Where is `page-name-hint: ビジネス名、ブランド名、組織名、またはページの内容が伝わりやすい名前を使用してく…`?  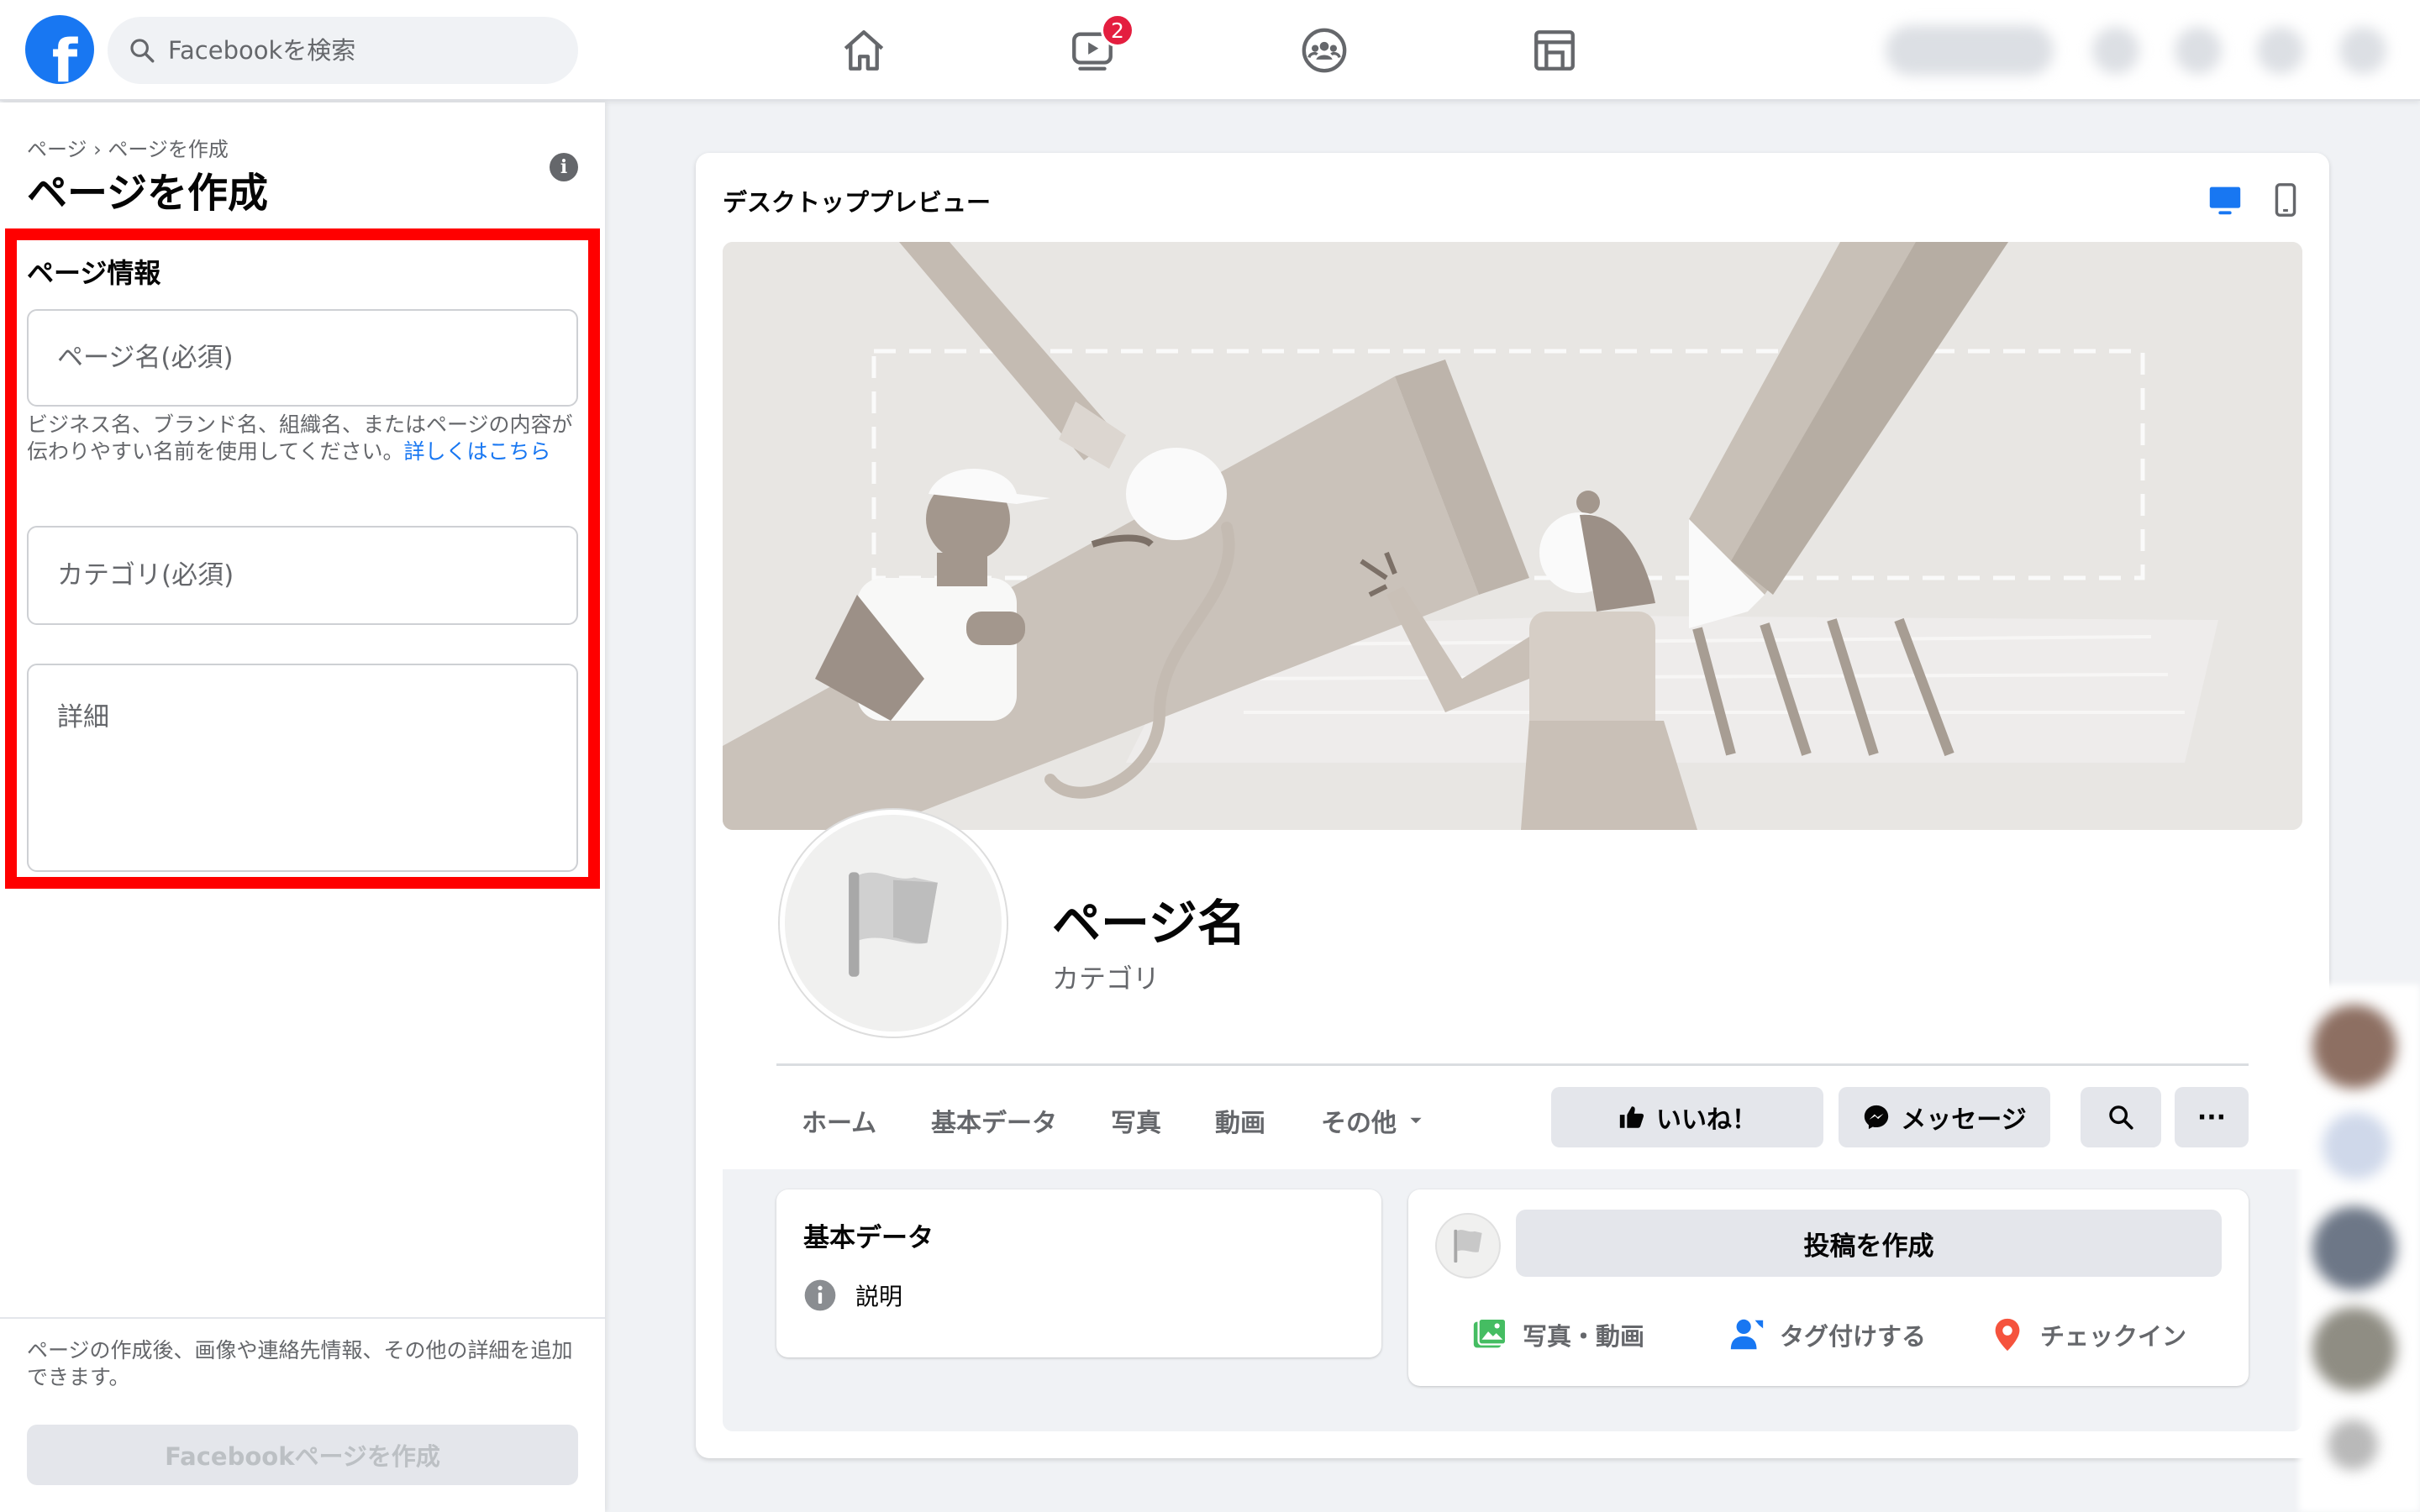 page-name-hint: ビジネス名、ブランド名、組織名、またはページの内容が伝わりやすい名前を使用してく… is located at coordinates (300, 438).